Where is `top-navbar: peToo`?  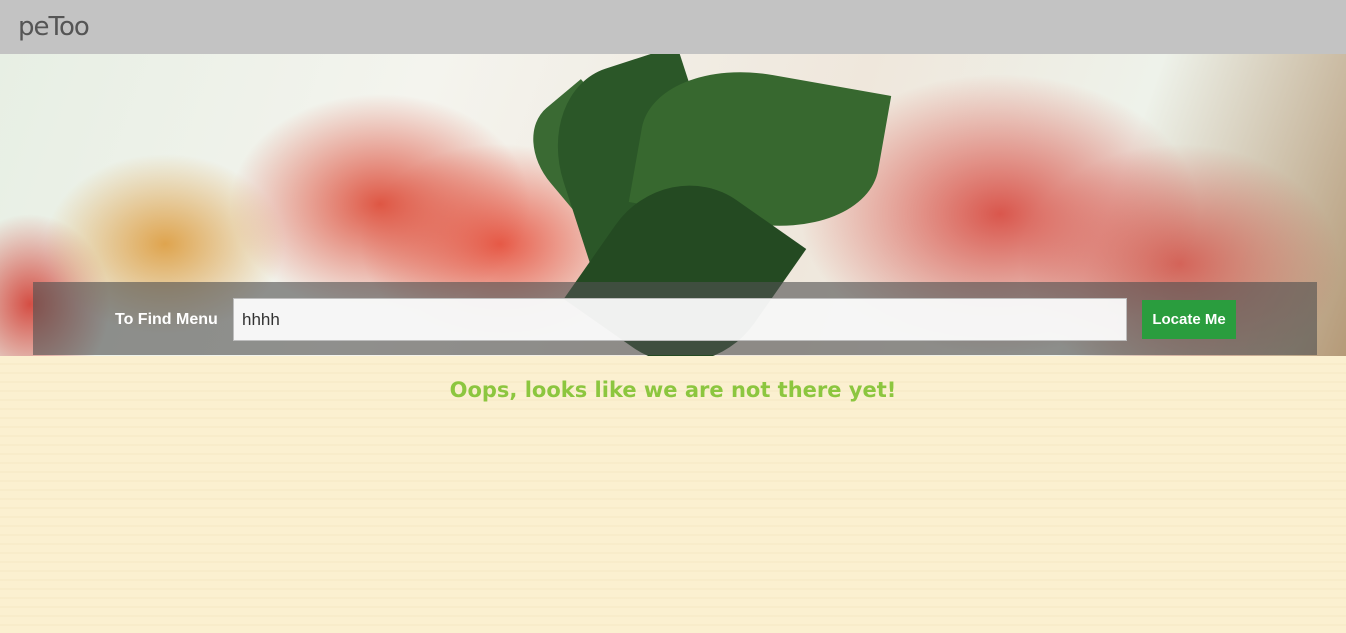
top-navbar: peToo is located at coordinates (673, 27).